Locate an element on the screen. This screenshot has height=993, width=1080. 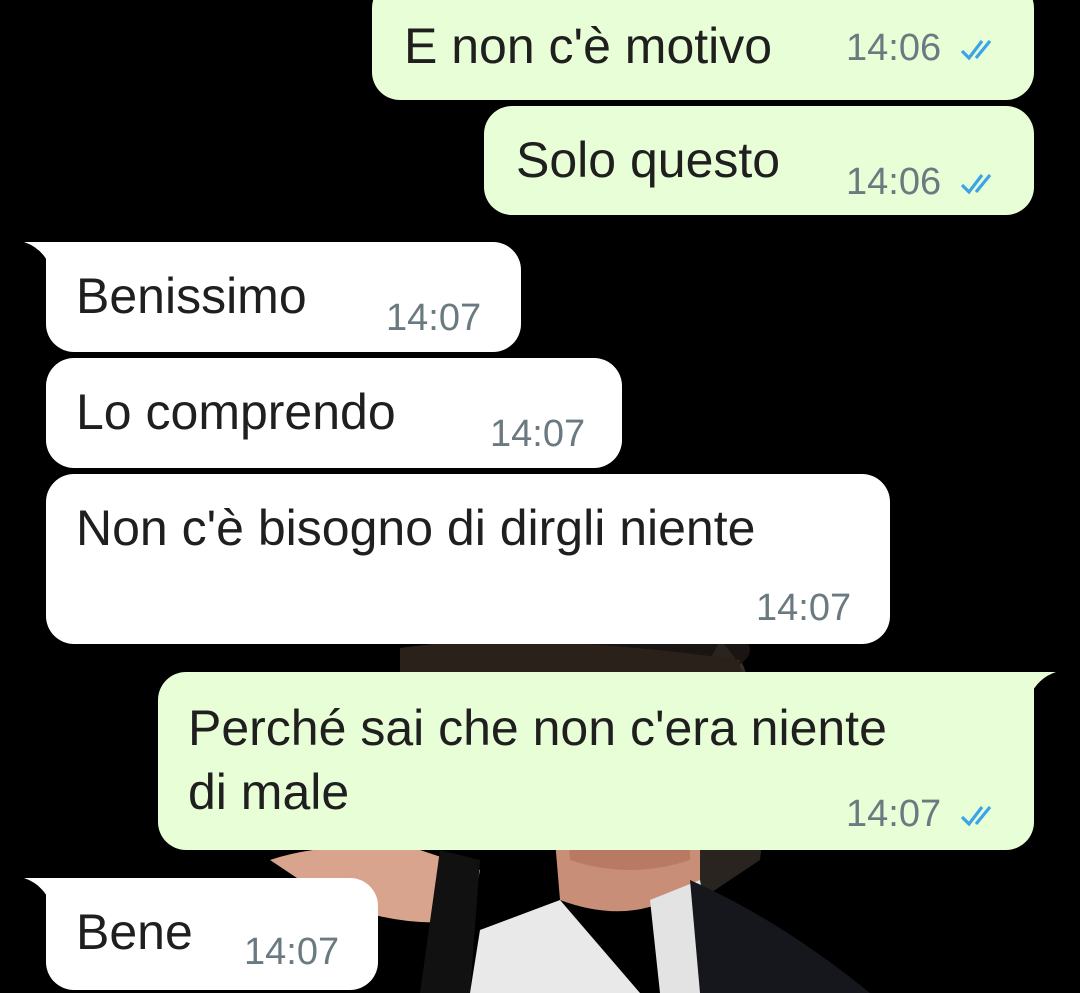
incoming-message: Non c'è bisogno di dirgli niente 14:07 is located at coordinates (468, 559).